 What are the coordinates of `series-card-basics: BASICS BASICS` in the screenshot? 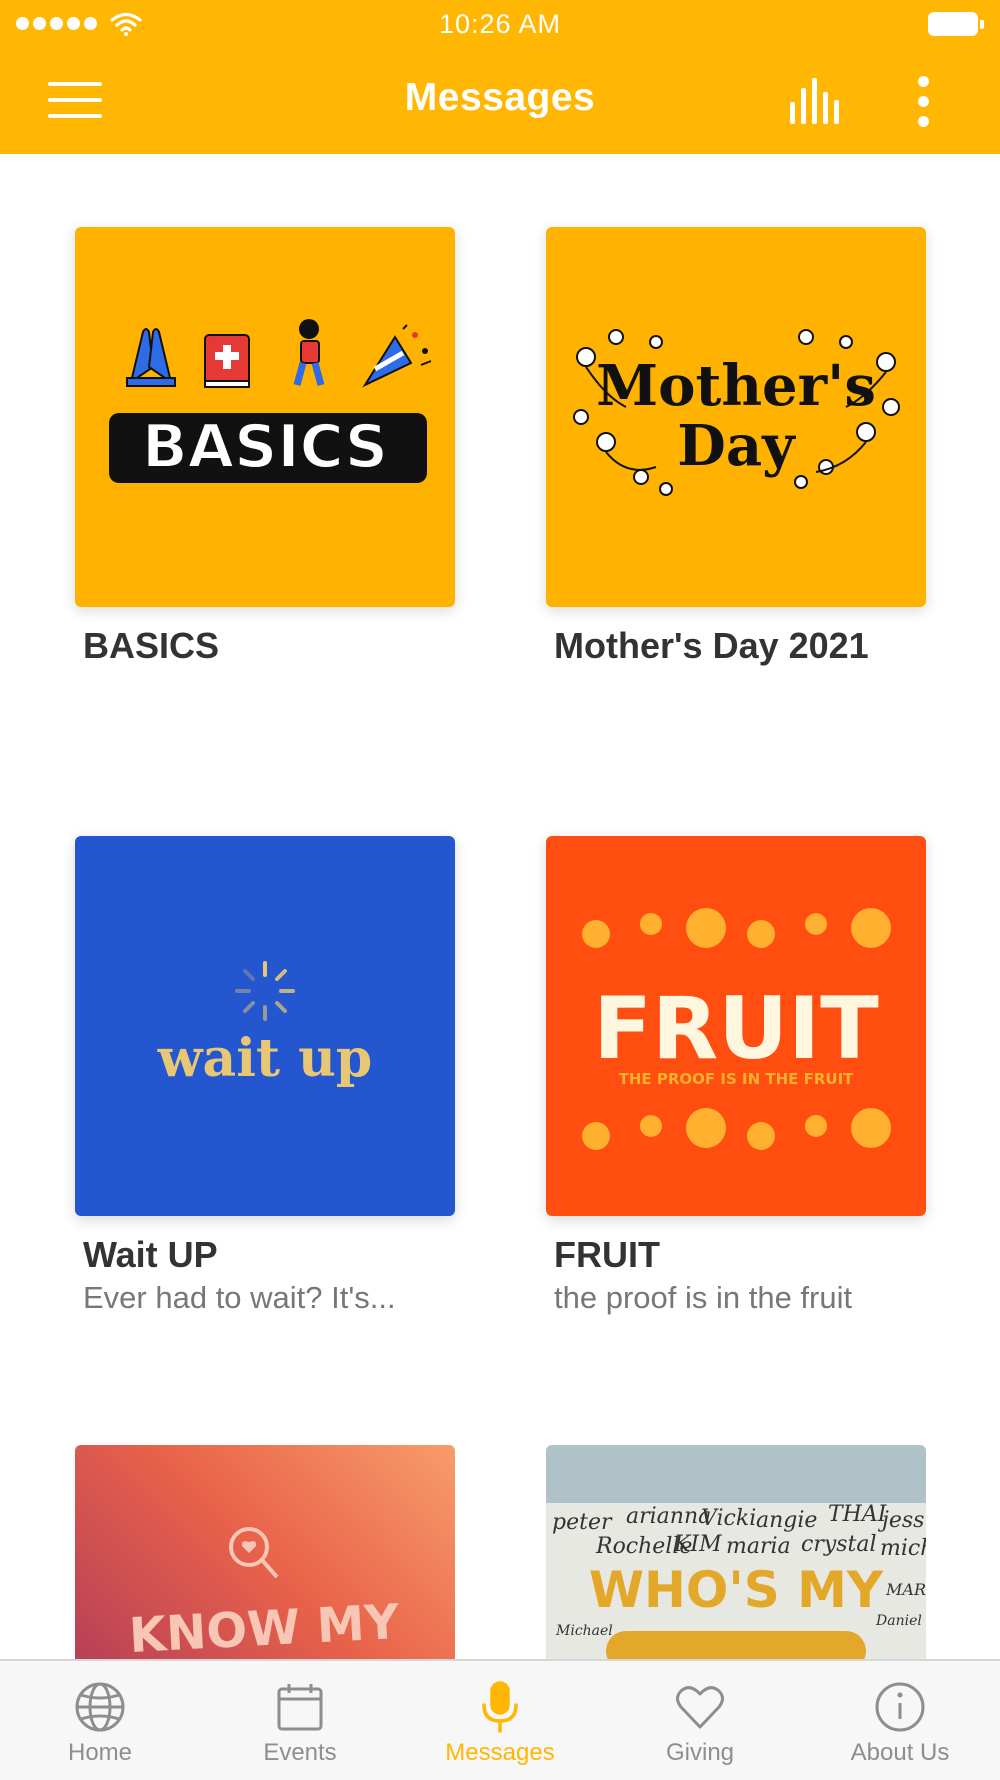 It's located at (265, 457).